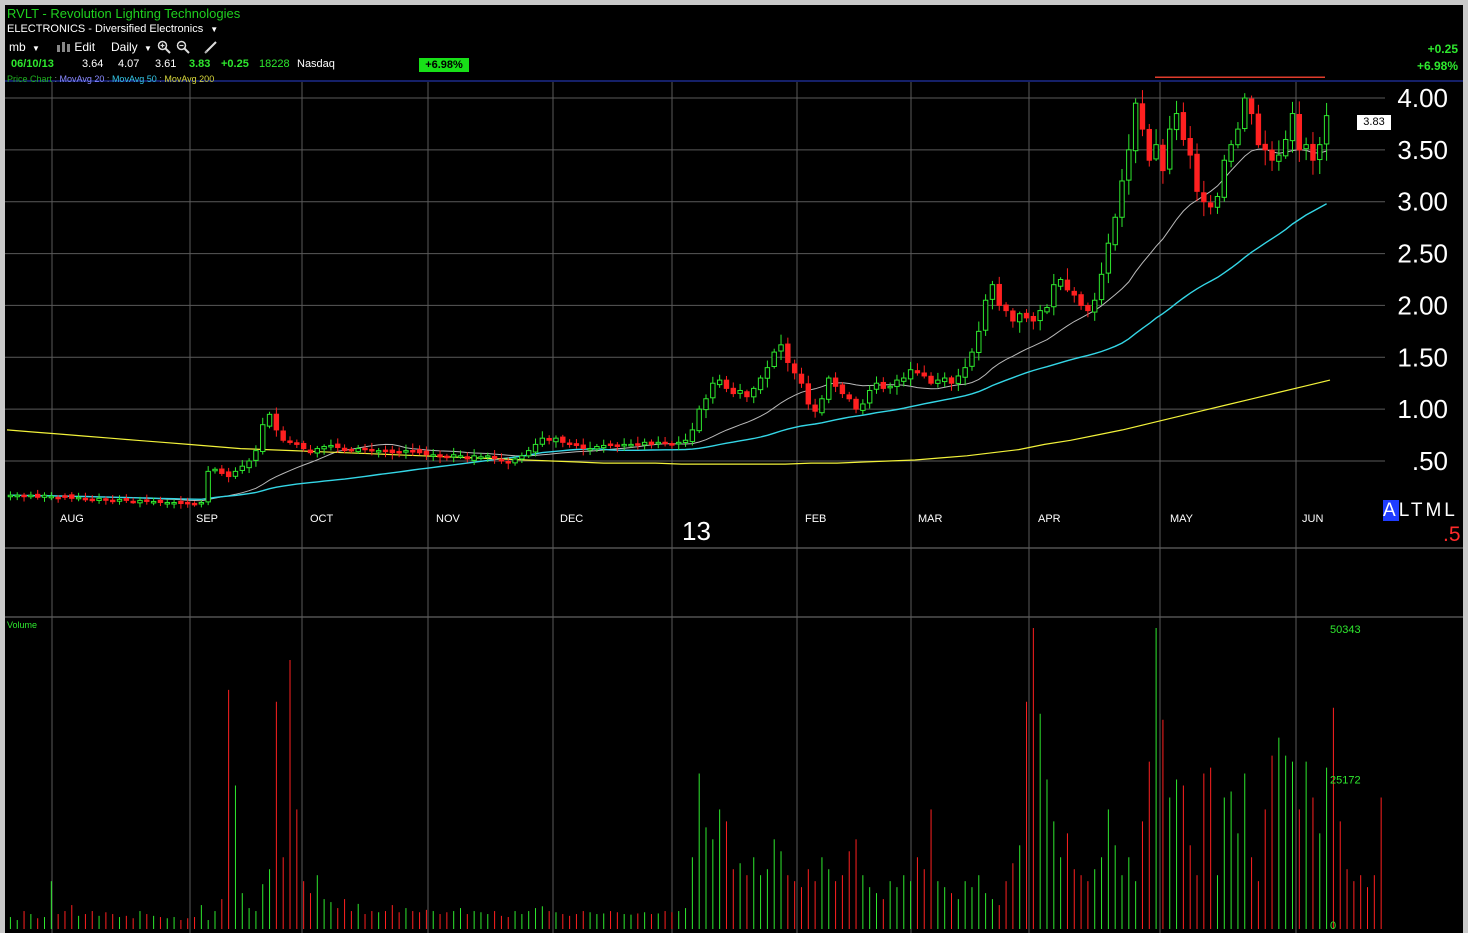 The height and width of the screenshot is (933, 1468). Describe the element at coordinates (166, 64) in the screenshot. I see `quote-low: 3.61` at that location.